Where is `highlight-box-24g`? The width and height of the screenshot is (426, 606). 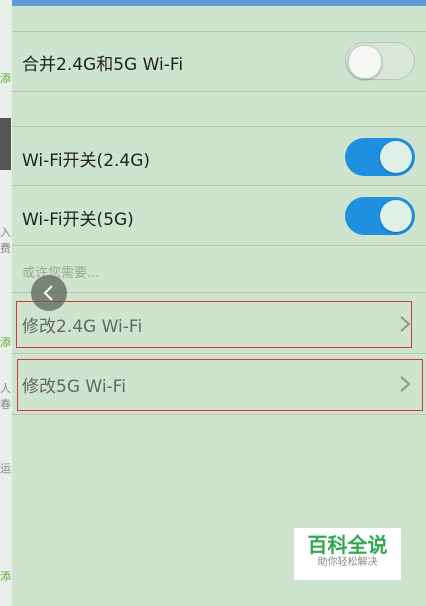
highlight-box-24g is located at coordinates (214, 324).